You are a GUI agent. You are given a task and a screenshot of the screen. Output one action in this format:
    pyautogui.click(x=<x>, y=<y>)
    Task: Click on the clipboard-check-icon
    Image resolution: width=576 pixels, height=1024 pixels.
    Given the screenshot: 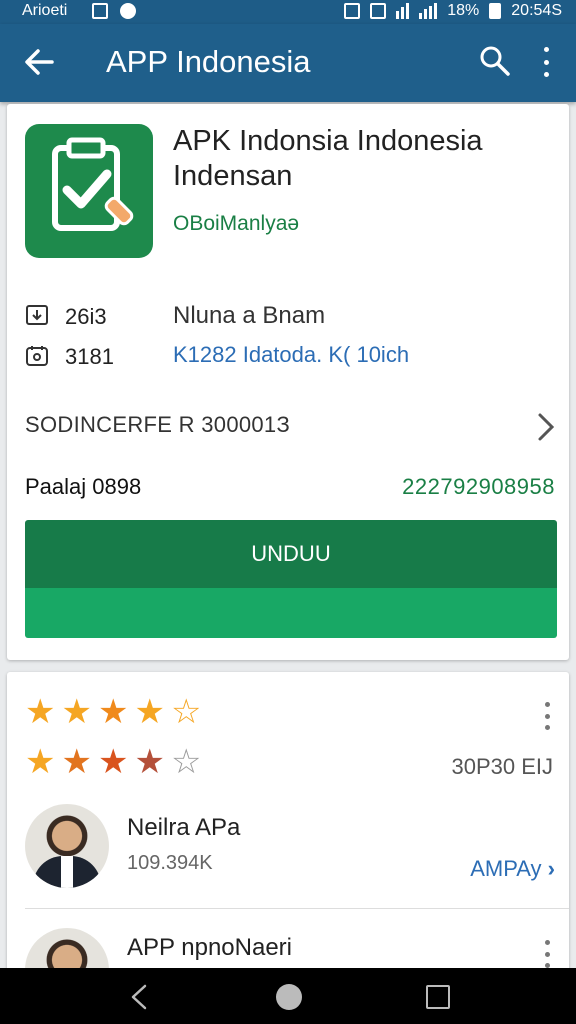 What is the action you would take?
    pyautogui.click(x=89, y=191)
    